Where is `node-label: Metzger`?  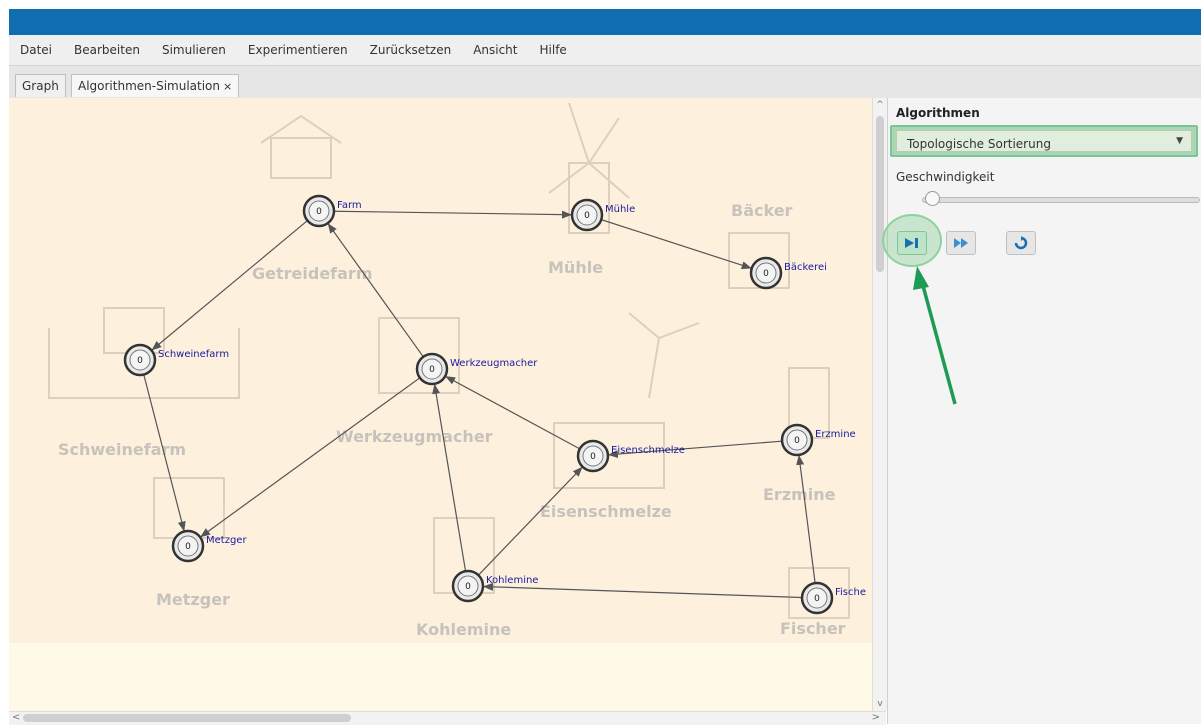
node-label: Metzger is located at coordinates (226, 540).